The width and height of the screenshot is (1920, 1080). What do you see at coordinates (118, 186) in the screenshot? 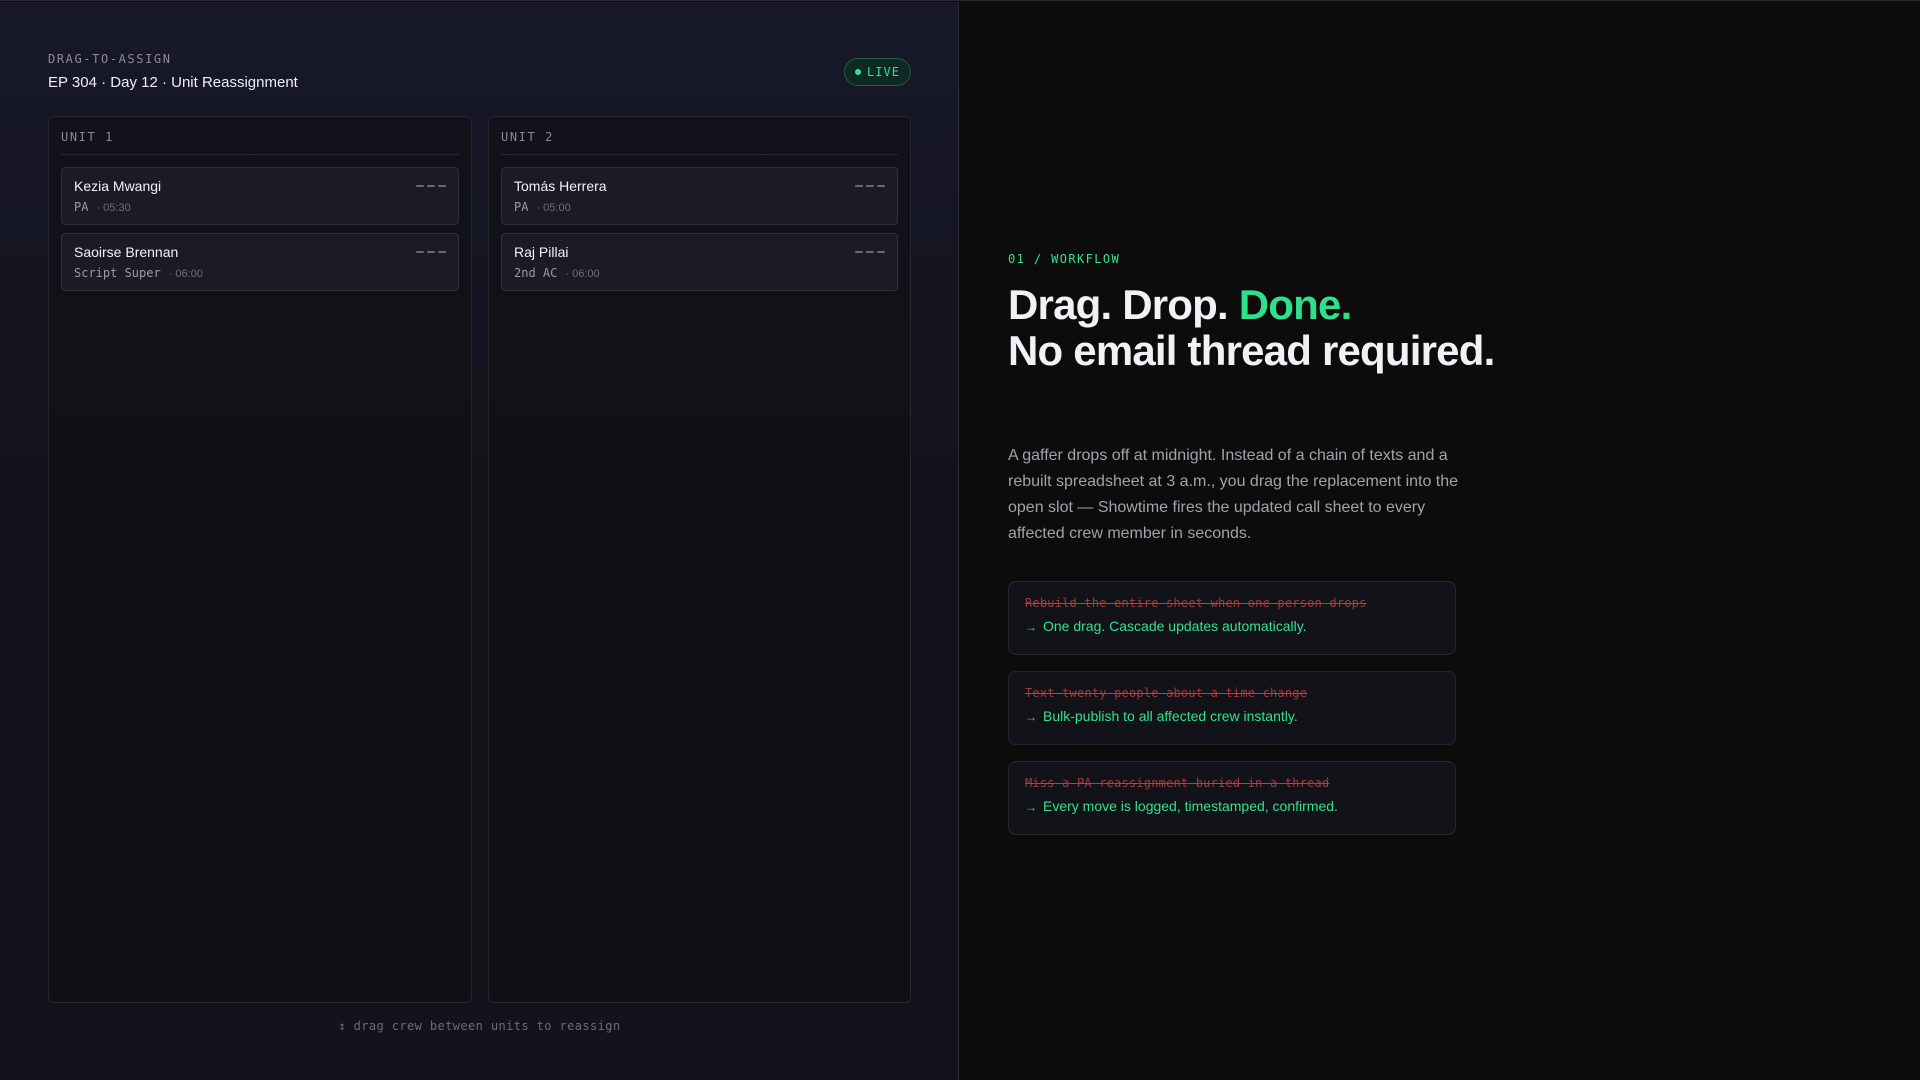
I see `crew-name: Kezia Mwangi` at bounding box center [118, 186].